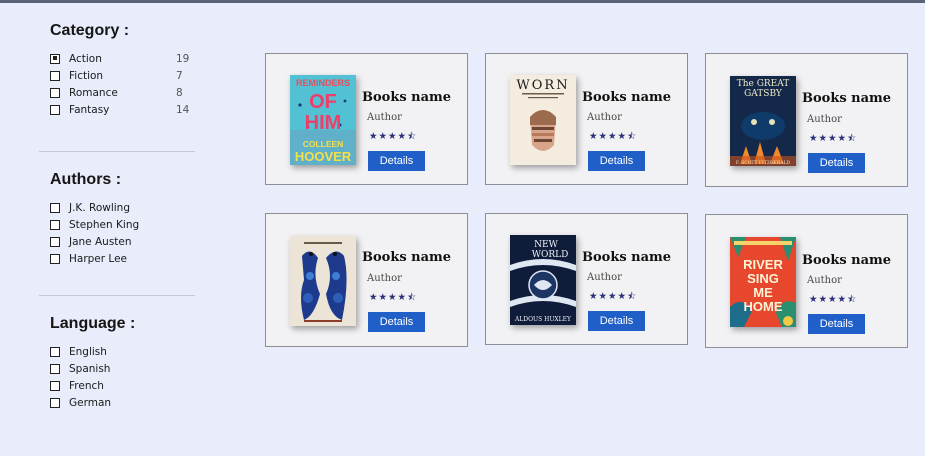  Describe the element at coordinates (763, 121) in the screenshot. I see `book-cover-image: The GREAT GATSBY F. SCOTT FITZGERALD` at that location.